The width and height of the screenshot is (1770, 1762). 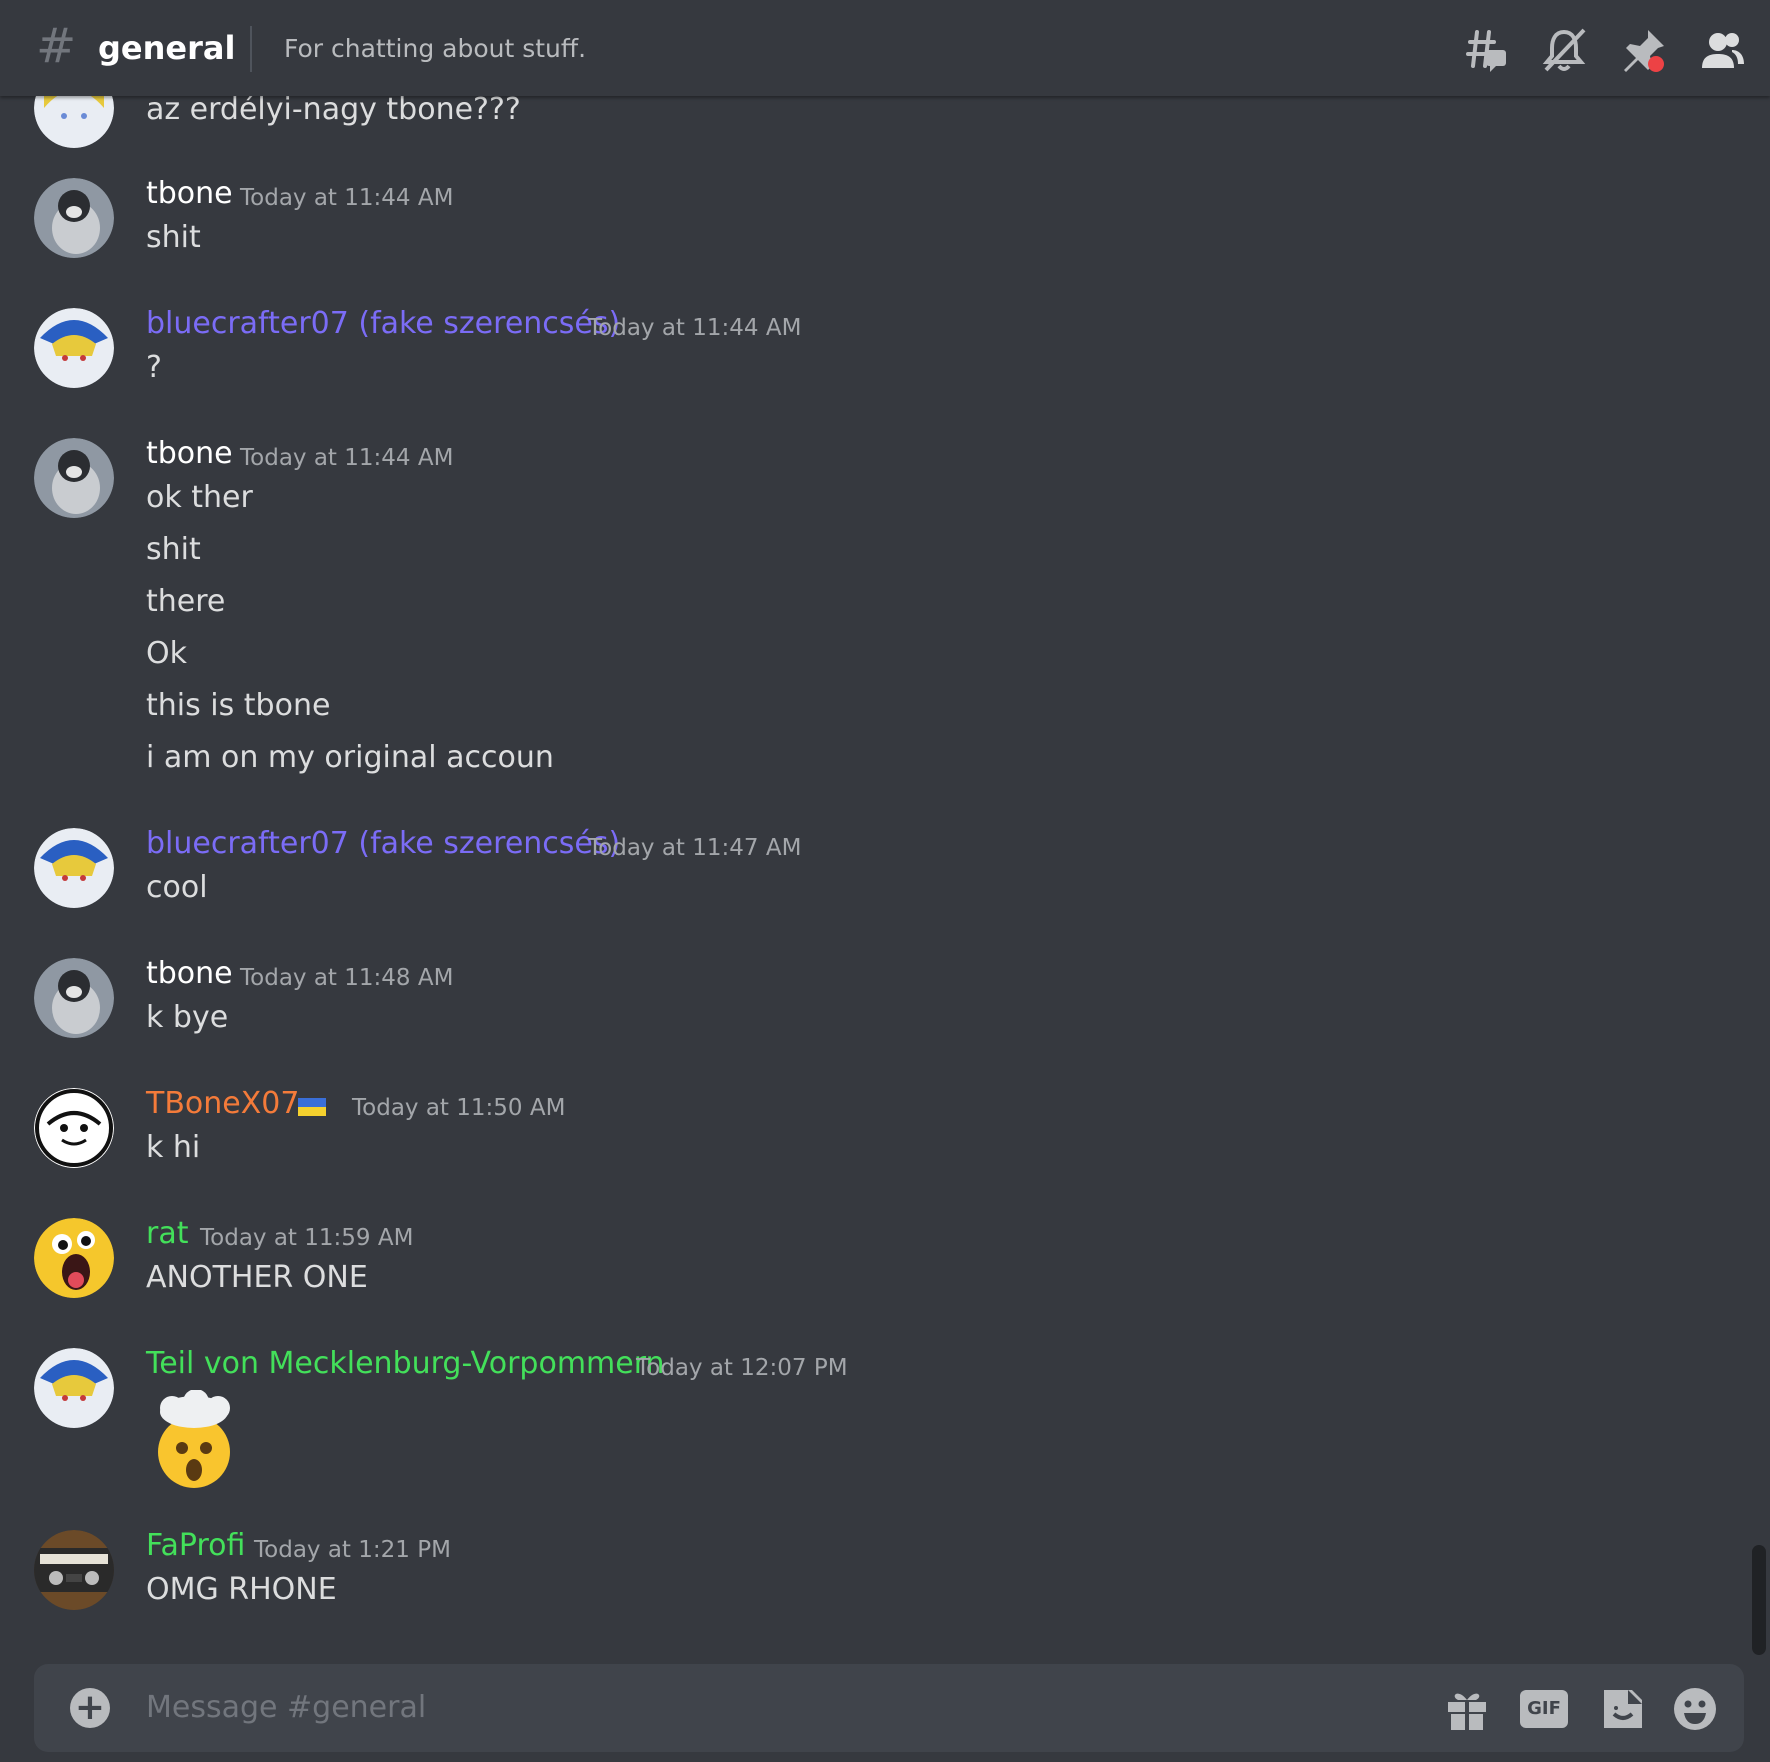 What do you see at coordinates (90, 1708) in the screenshot?
I see `add-attachment-icon: +` at bounding box center [90, 1708].